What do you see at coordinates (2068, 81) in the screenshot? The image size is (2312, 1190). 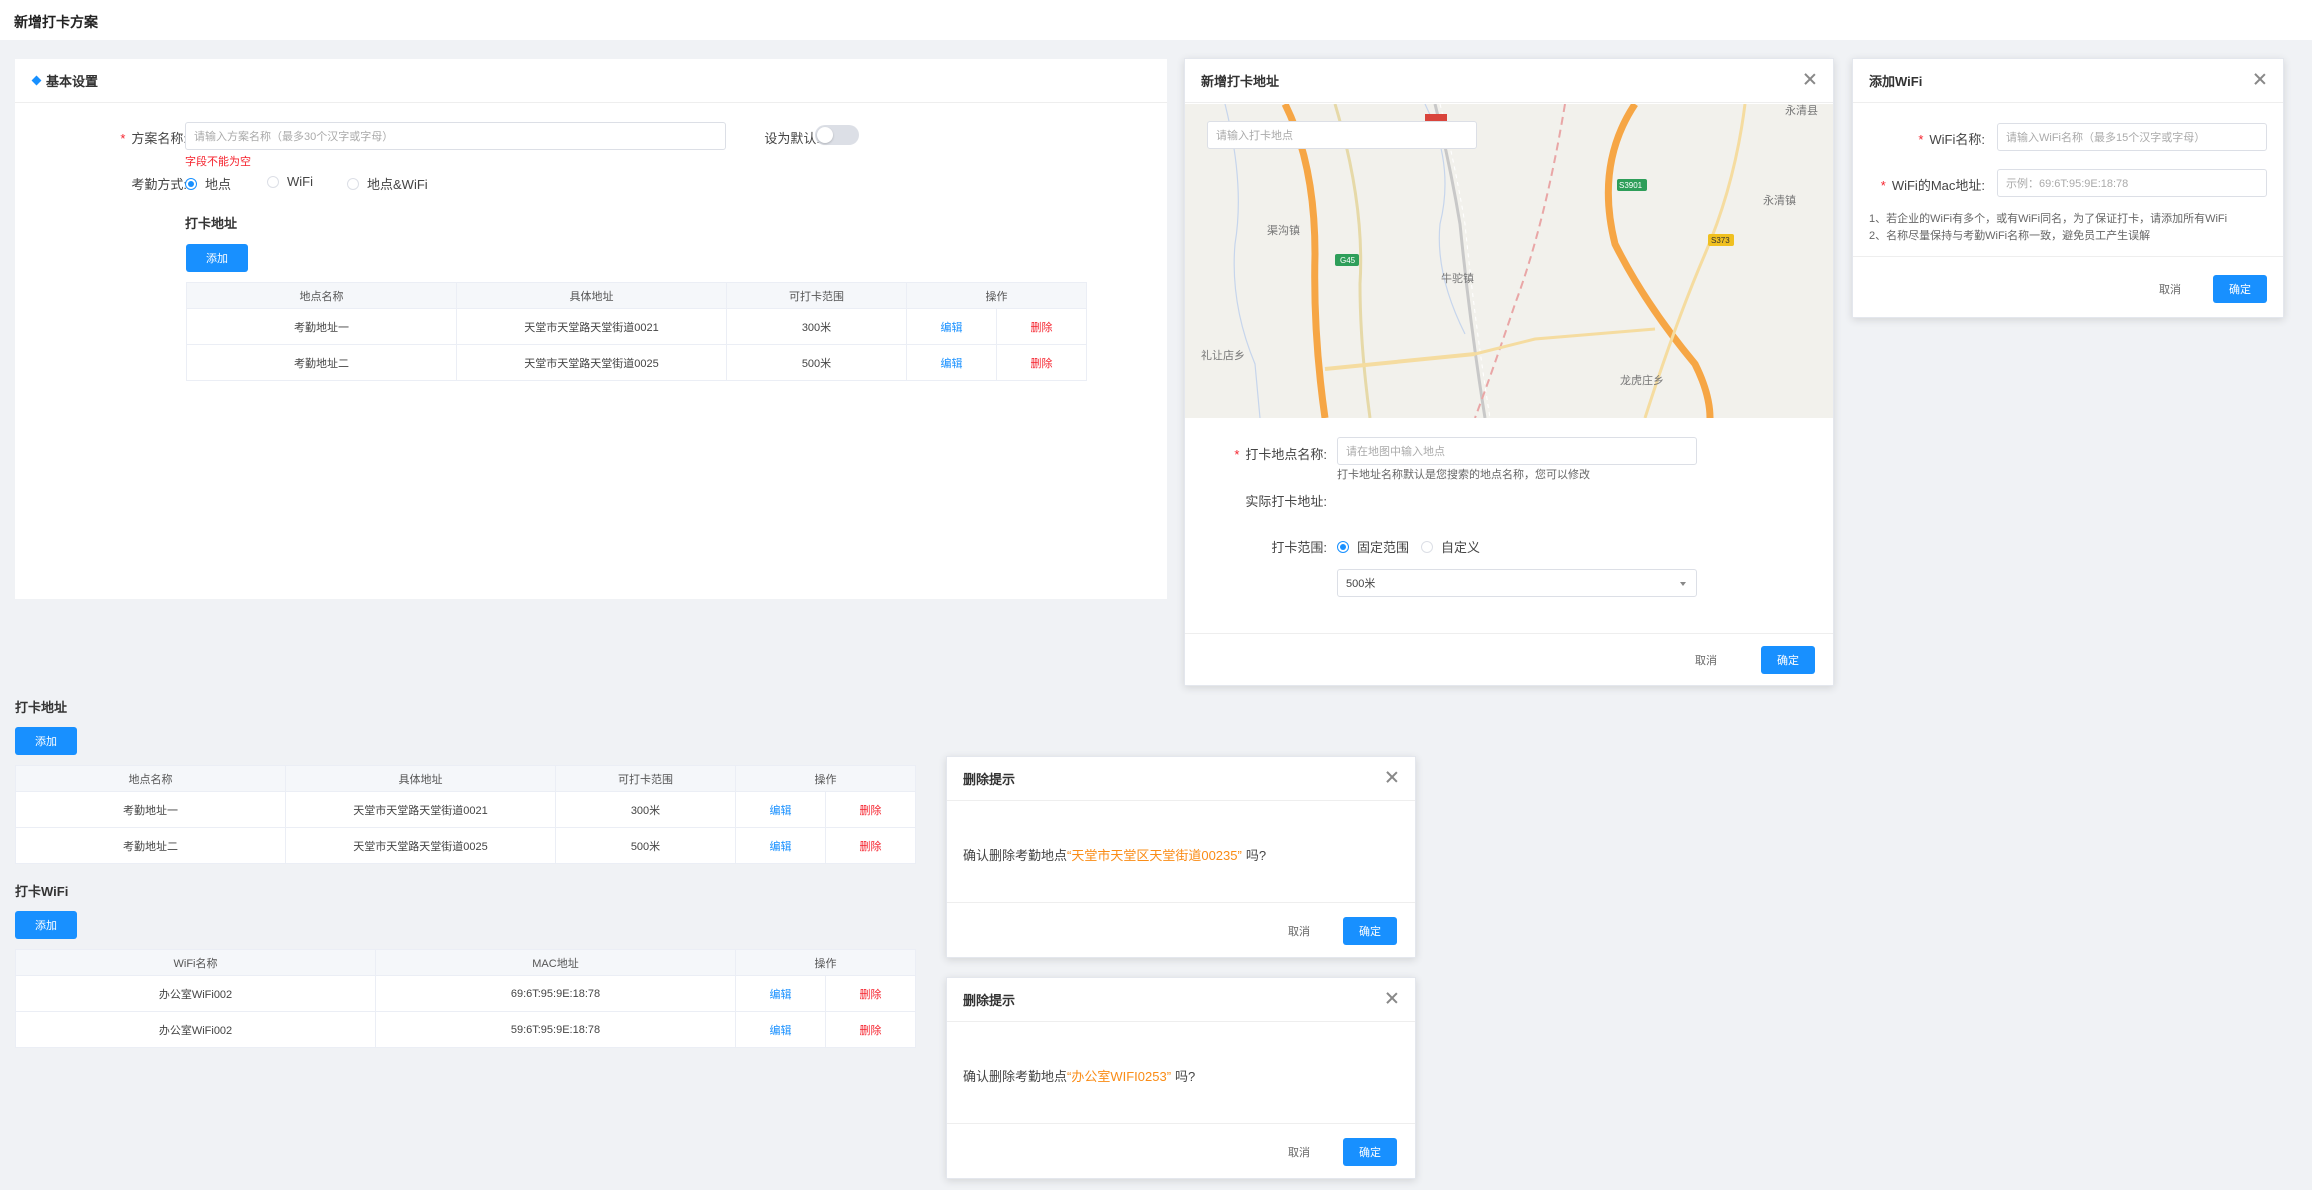 I see `dialog-header: 添加WiFi` at bounding box center [2068, 81].